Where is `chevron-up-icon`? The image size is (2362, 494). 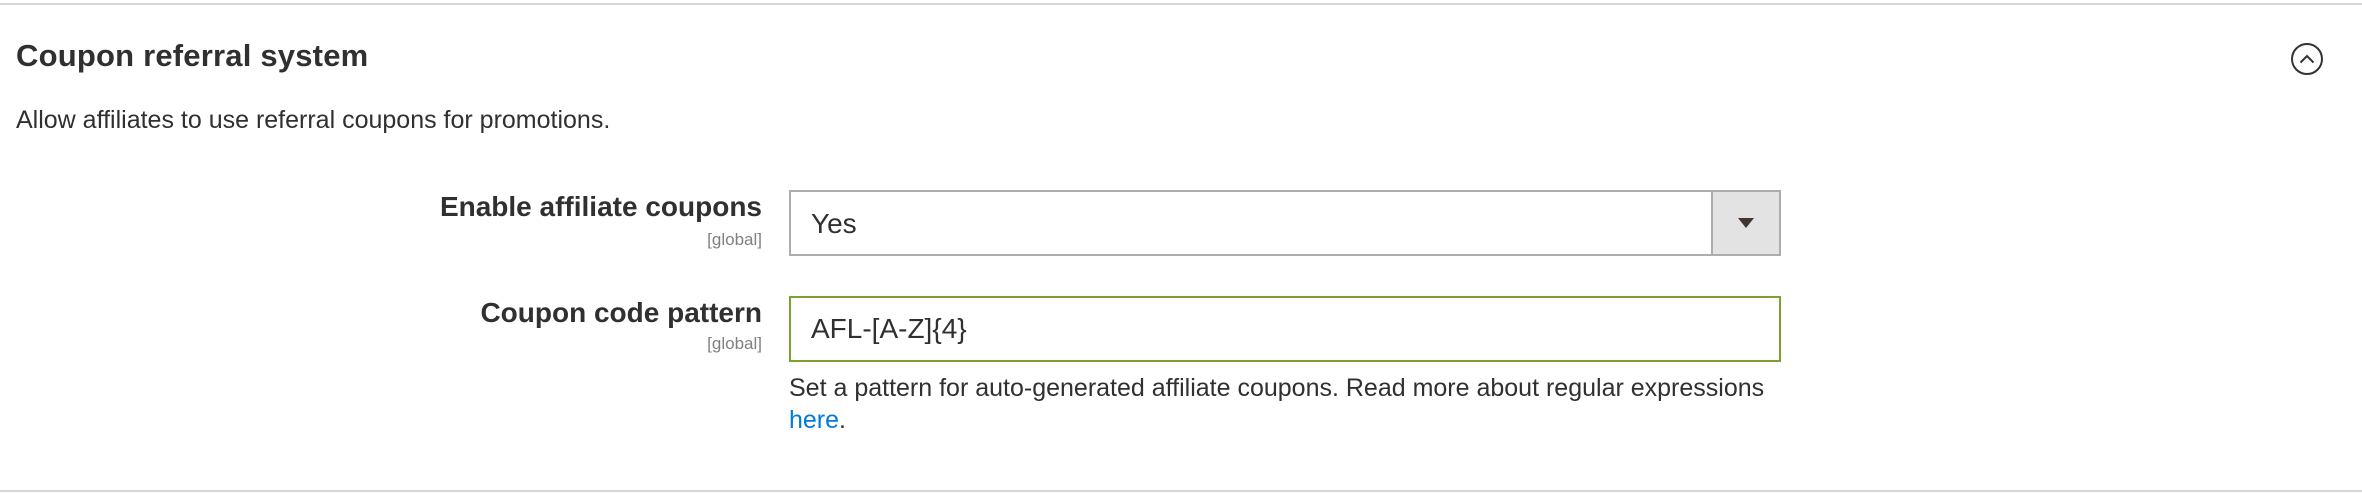 chevron-up-icon is located at coordinates (2307, 59).